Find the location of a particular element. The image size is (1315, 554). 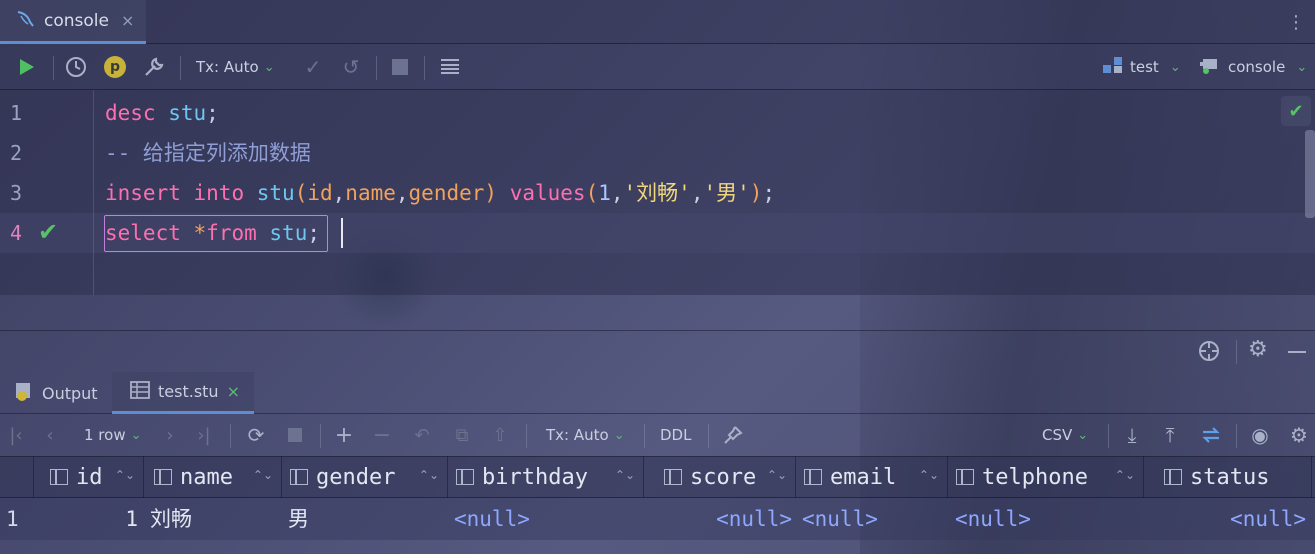

explain-plan-icon: p is located at coordinates (115, 67).